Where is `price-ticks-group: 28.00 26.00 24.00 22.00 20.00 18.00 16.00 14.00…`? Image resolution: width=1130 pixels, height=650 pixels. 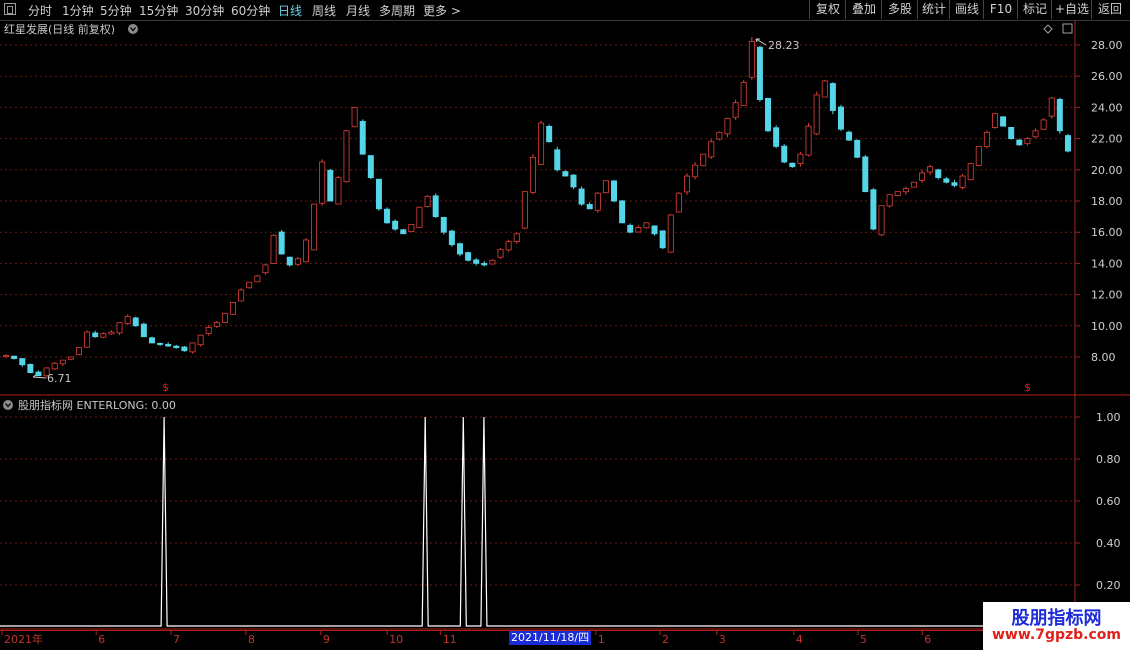 price-ticks-group: 28.00 26.00 24.00 22.00 20.00 18.00 16.00 14.00… is located at coordinates (1099, 201).